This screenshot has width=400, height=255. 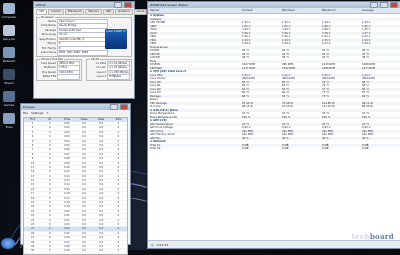 I want to click on processor-legend: Processor, so click(x=47, y=17).